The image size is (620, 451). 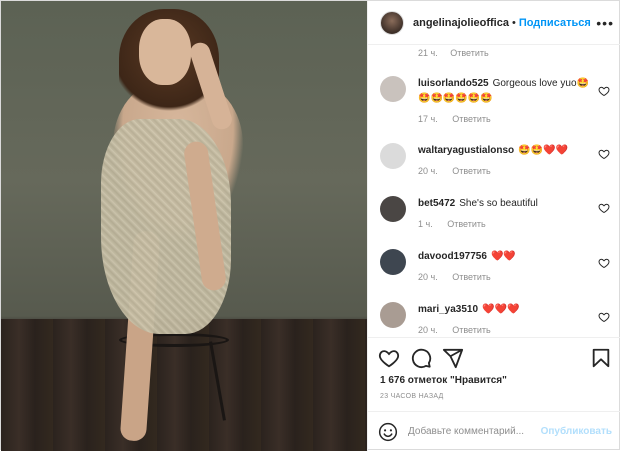 What do you see at coordinates (504, 161) in the screenshot?
I see `comment-body: waltaryagustialonso 🤩🤩❤️❤️ 20 ч. Ответить` at bounding box center [504, 161].